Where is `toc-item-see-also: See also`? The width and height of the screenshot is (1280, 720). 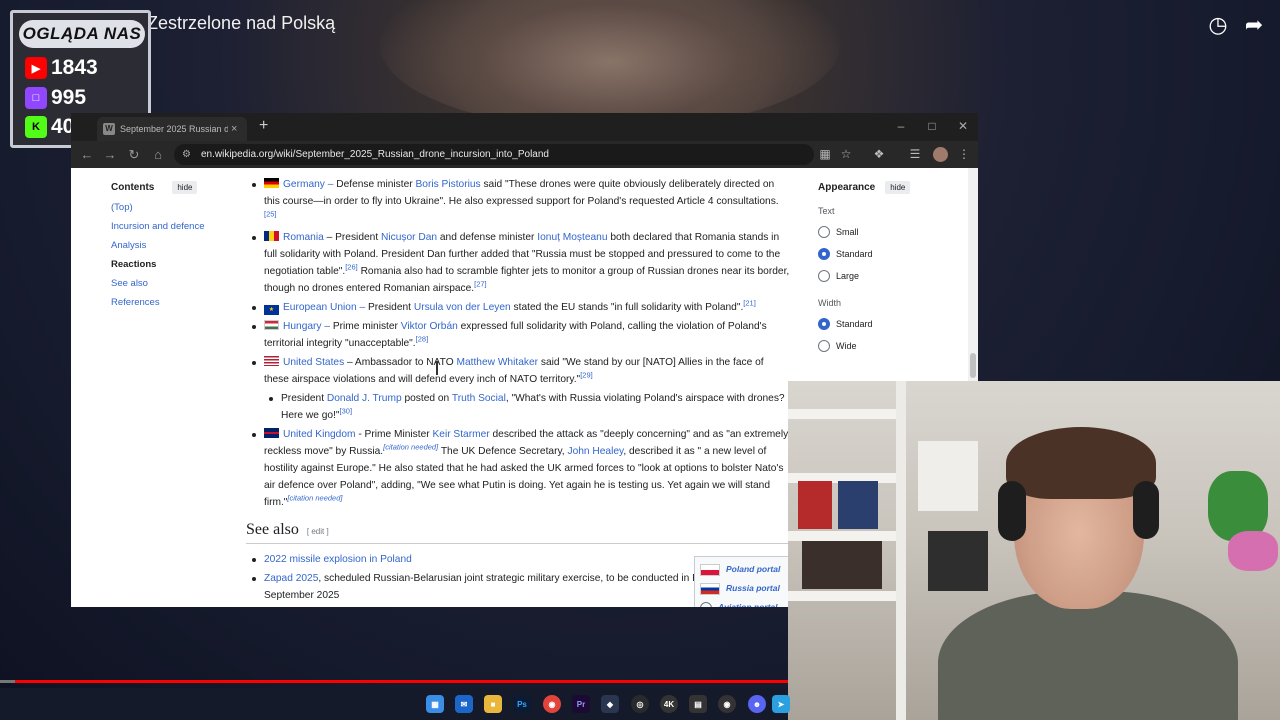
toc-item-see-also: See also is located at coordinates (171, 283).